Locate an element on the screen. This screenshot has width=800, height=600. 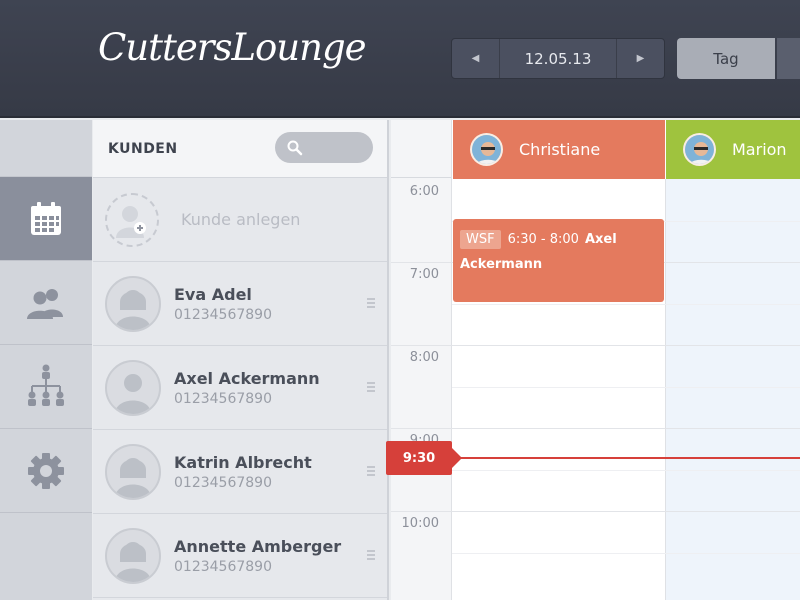
list-item: Katrin Albrecht 01234567890 is located at coordinates (240, 472).